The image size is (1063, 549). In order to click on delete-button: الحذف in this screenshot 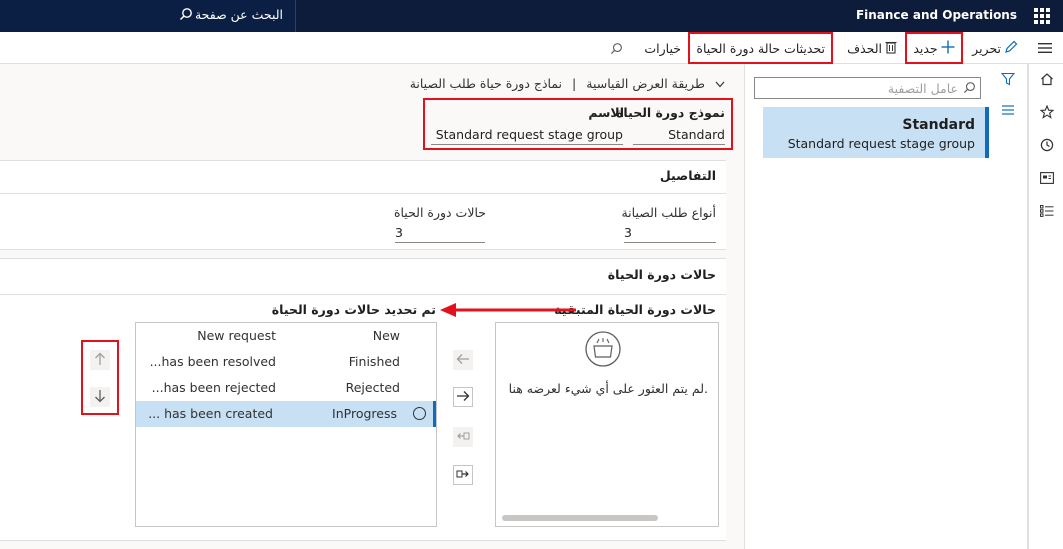, I will do `click(872, 48)`.